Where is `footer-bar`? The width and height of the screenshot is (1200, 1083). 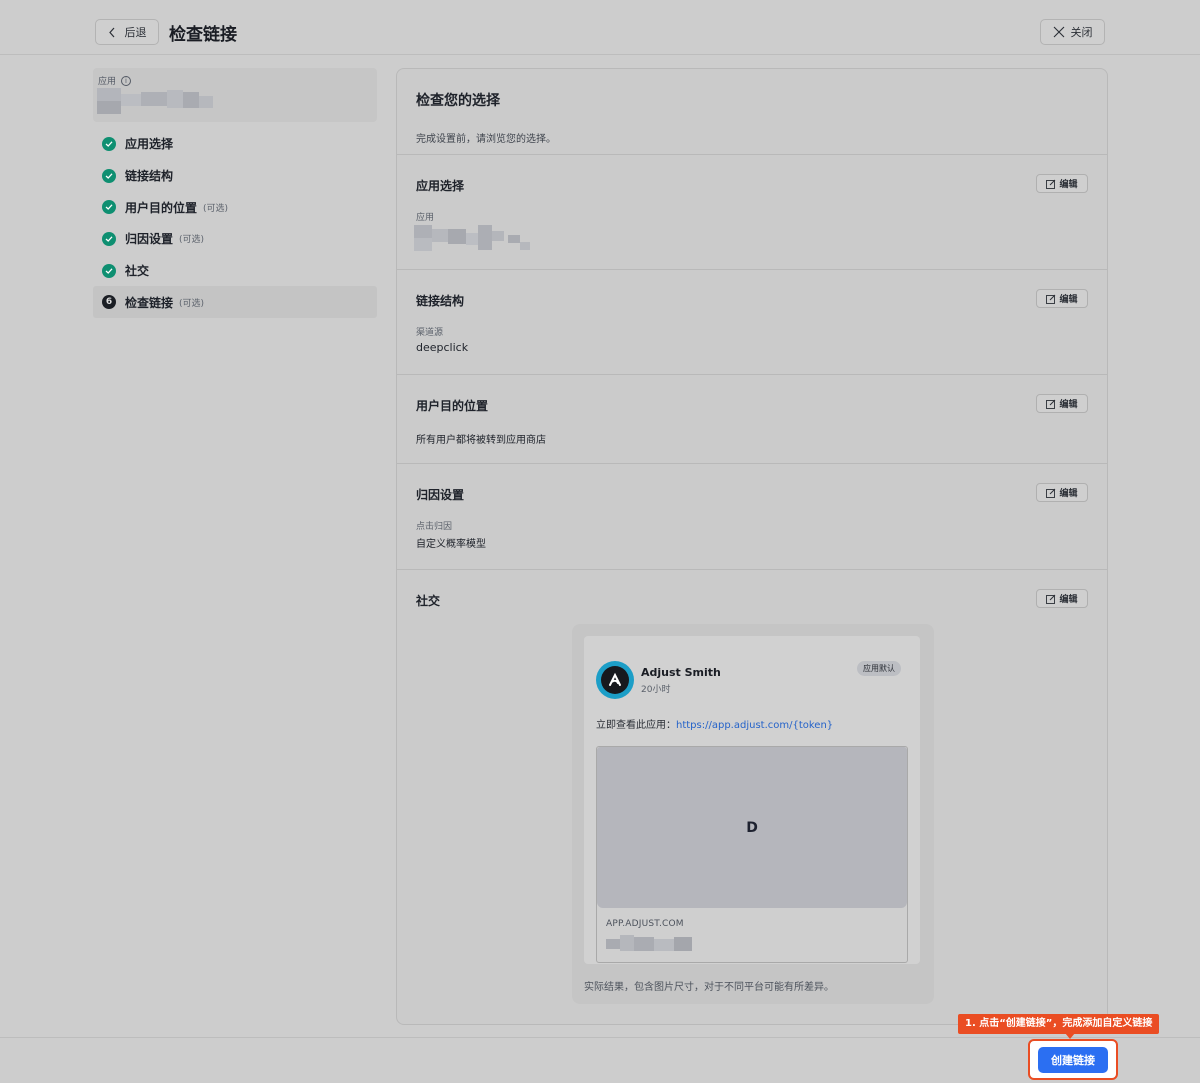
footer-bar is located at coordinates (600, 1060).